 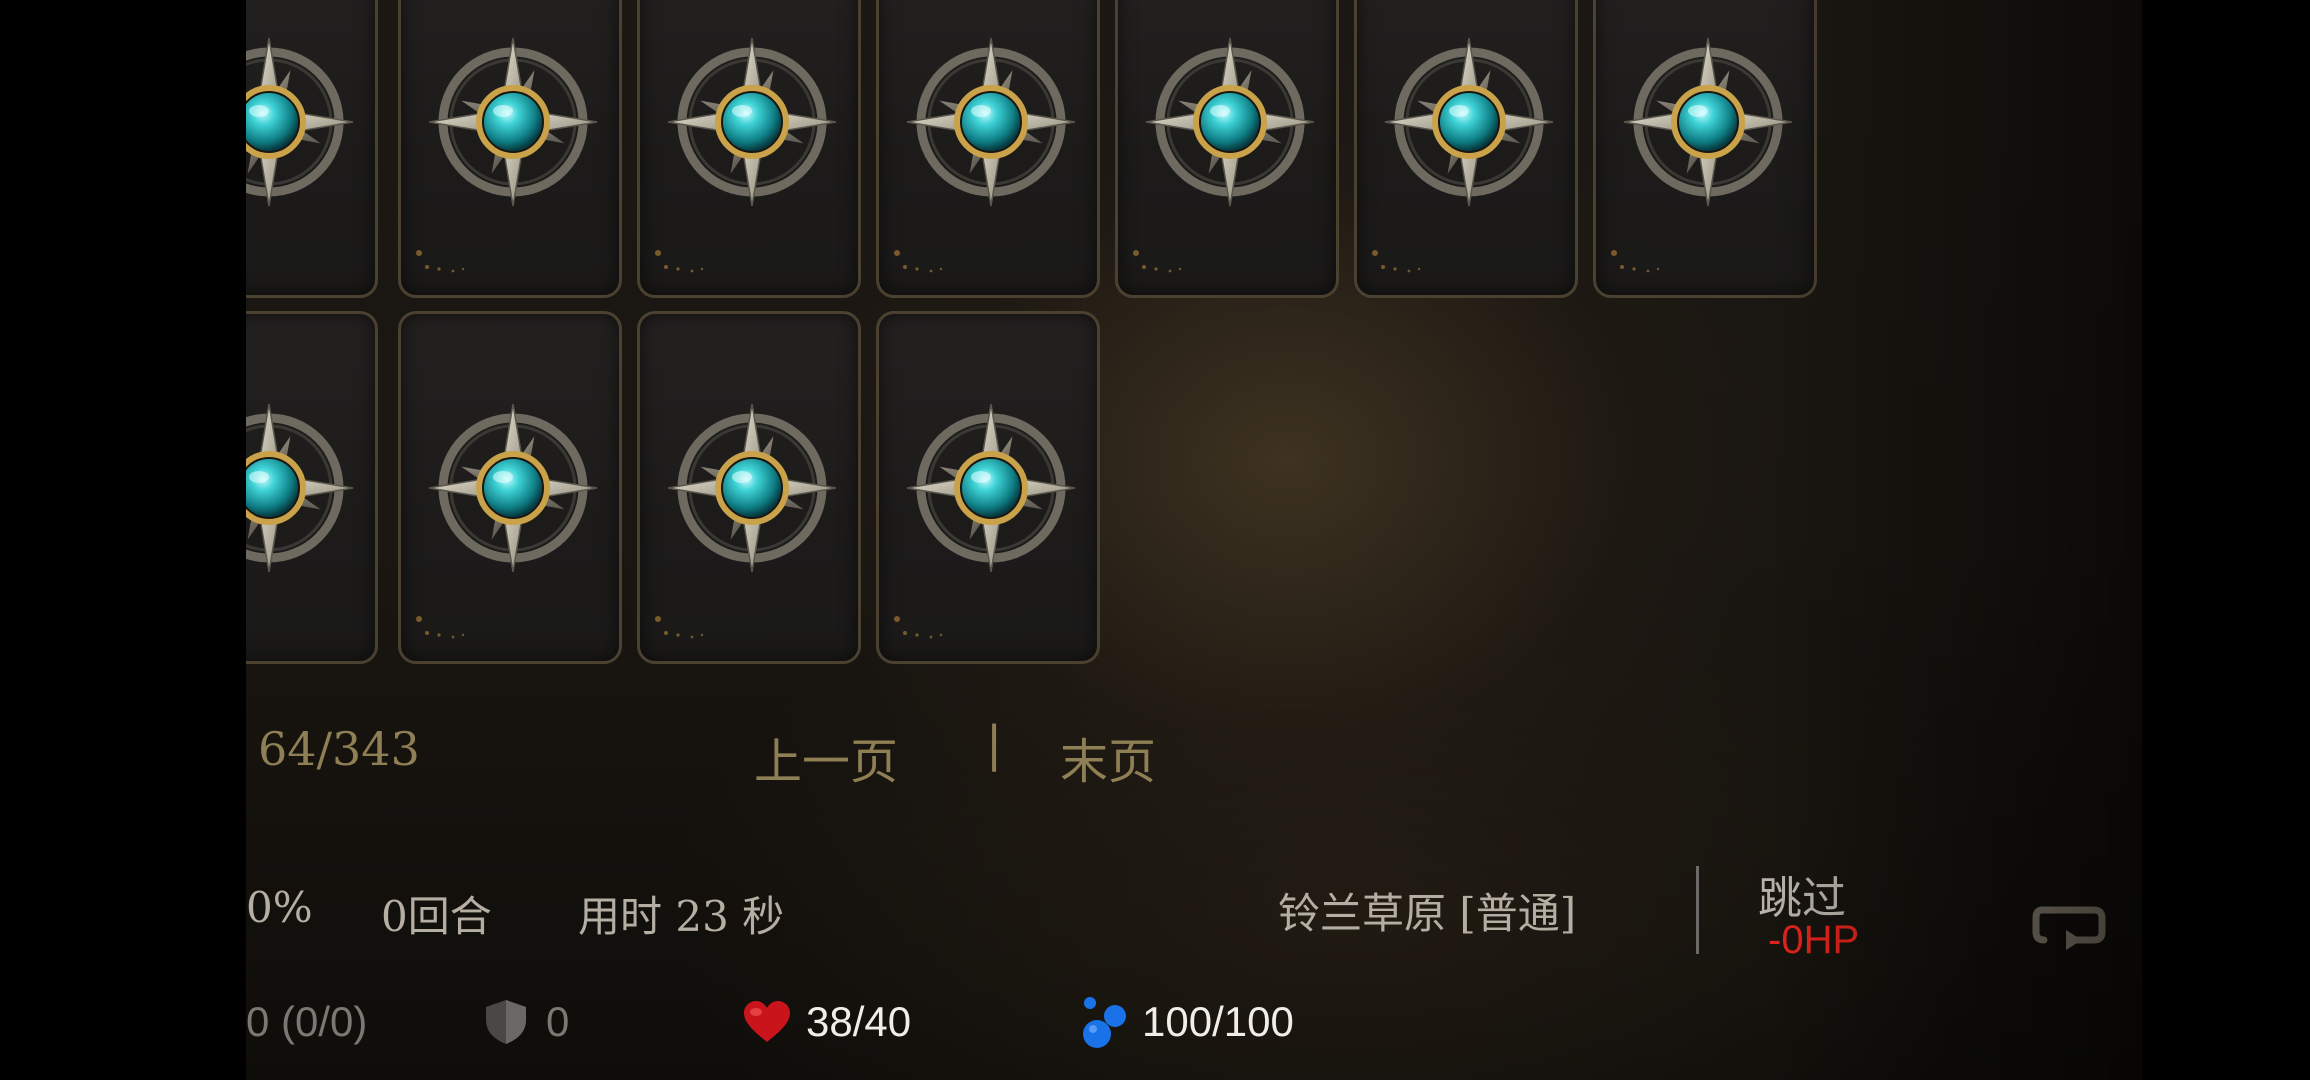 What do you see at coordinates (826, 757) in the screenshot?
I see `prev-page-button: 上一页` at bounding box center [826, 757].